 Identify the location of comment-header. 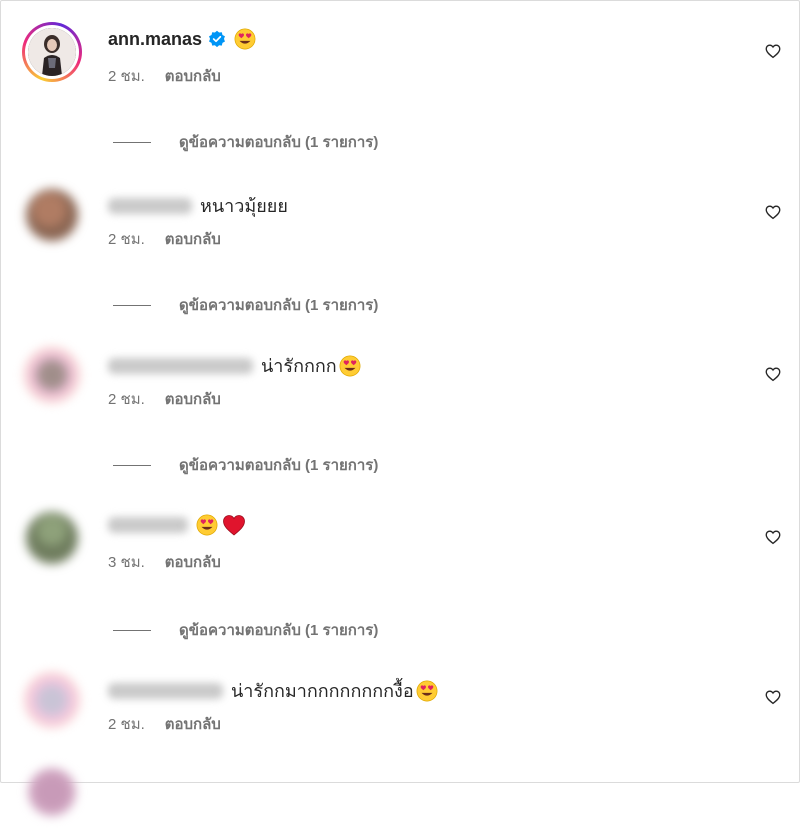
(177, 525).